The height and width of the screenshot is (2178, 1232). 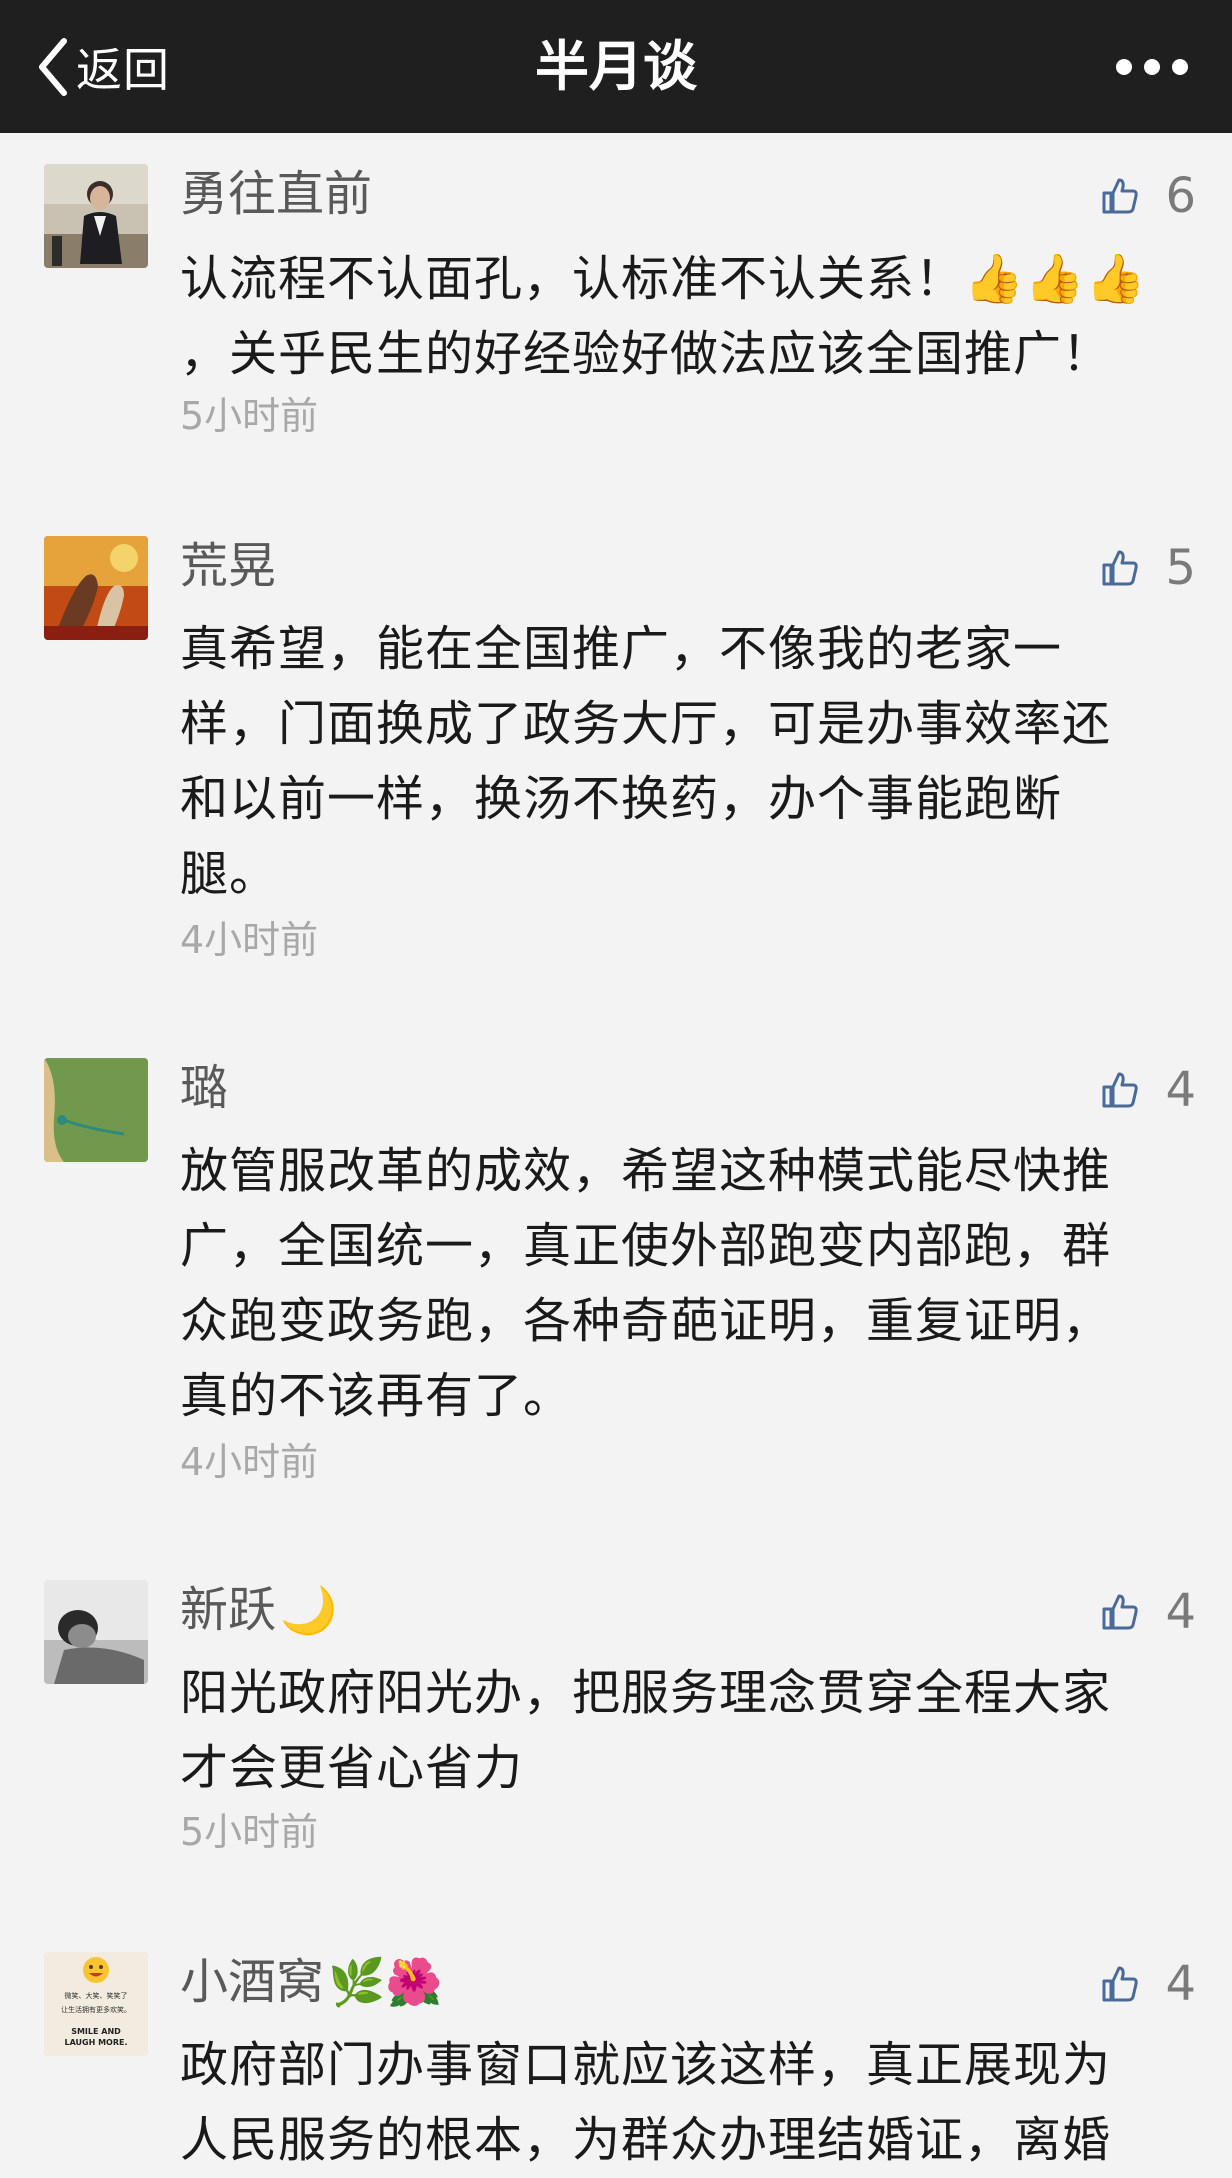 What do you see at coordinates (385, 1982) in the screenshot?
I see `flower-emoji: 🌿🌺` at bounding box center [385, 1982].